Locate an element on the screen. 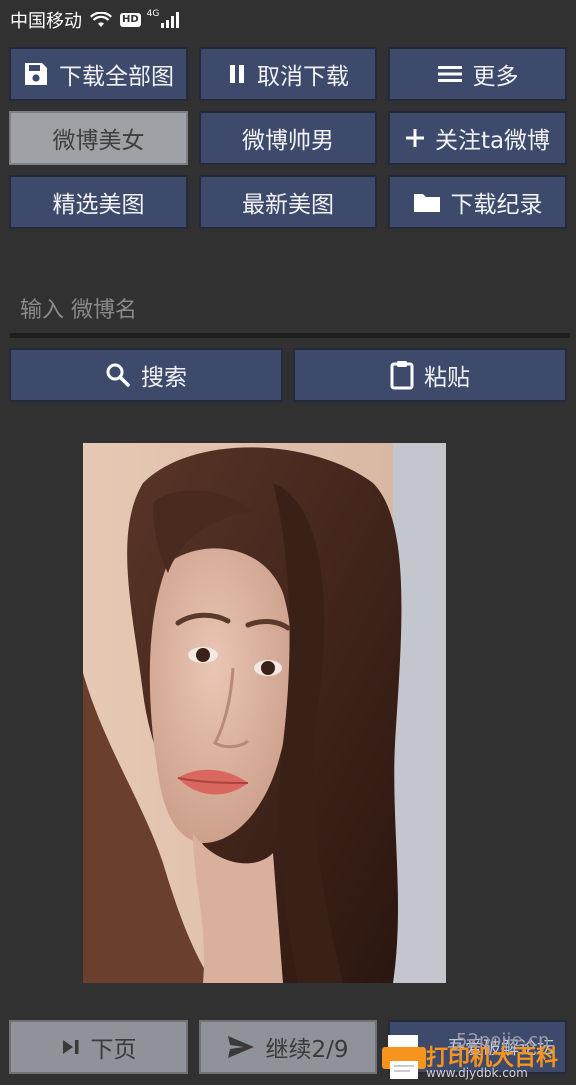  send-icon is located at coordinates (241, 1047).